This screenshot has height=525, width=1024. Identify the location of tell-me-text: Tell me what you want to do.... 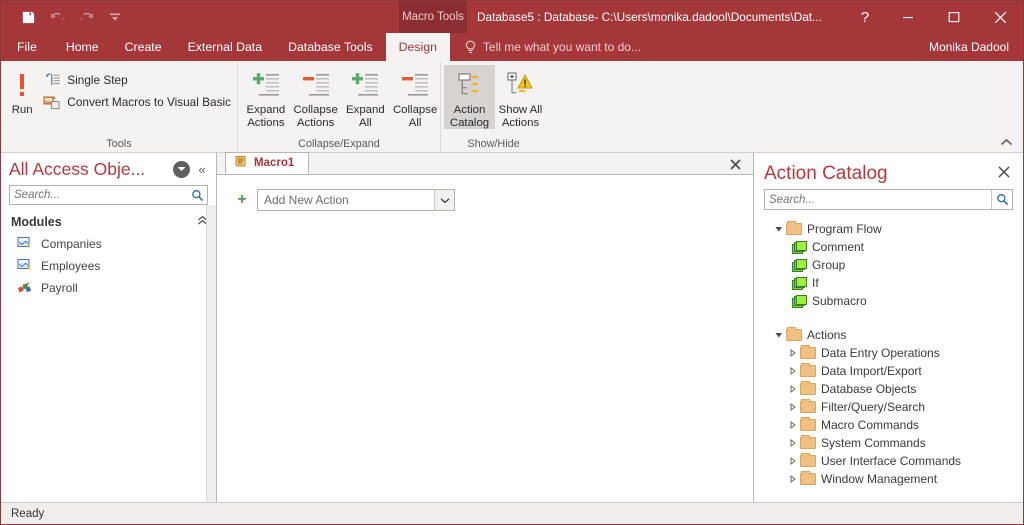
(561, 47).